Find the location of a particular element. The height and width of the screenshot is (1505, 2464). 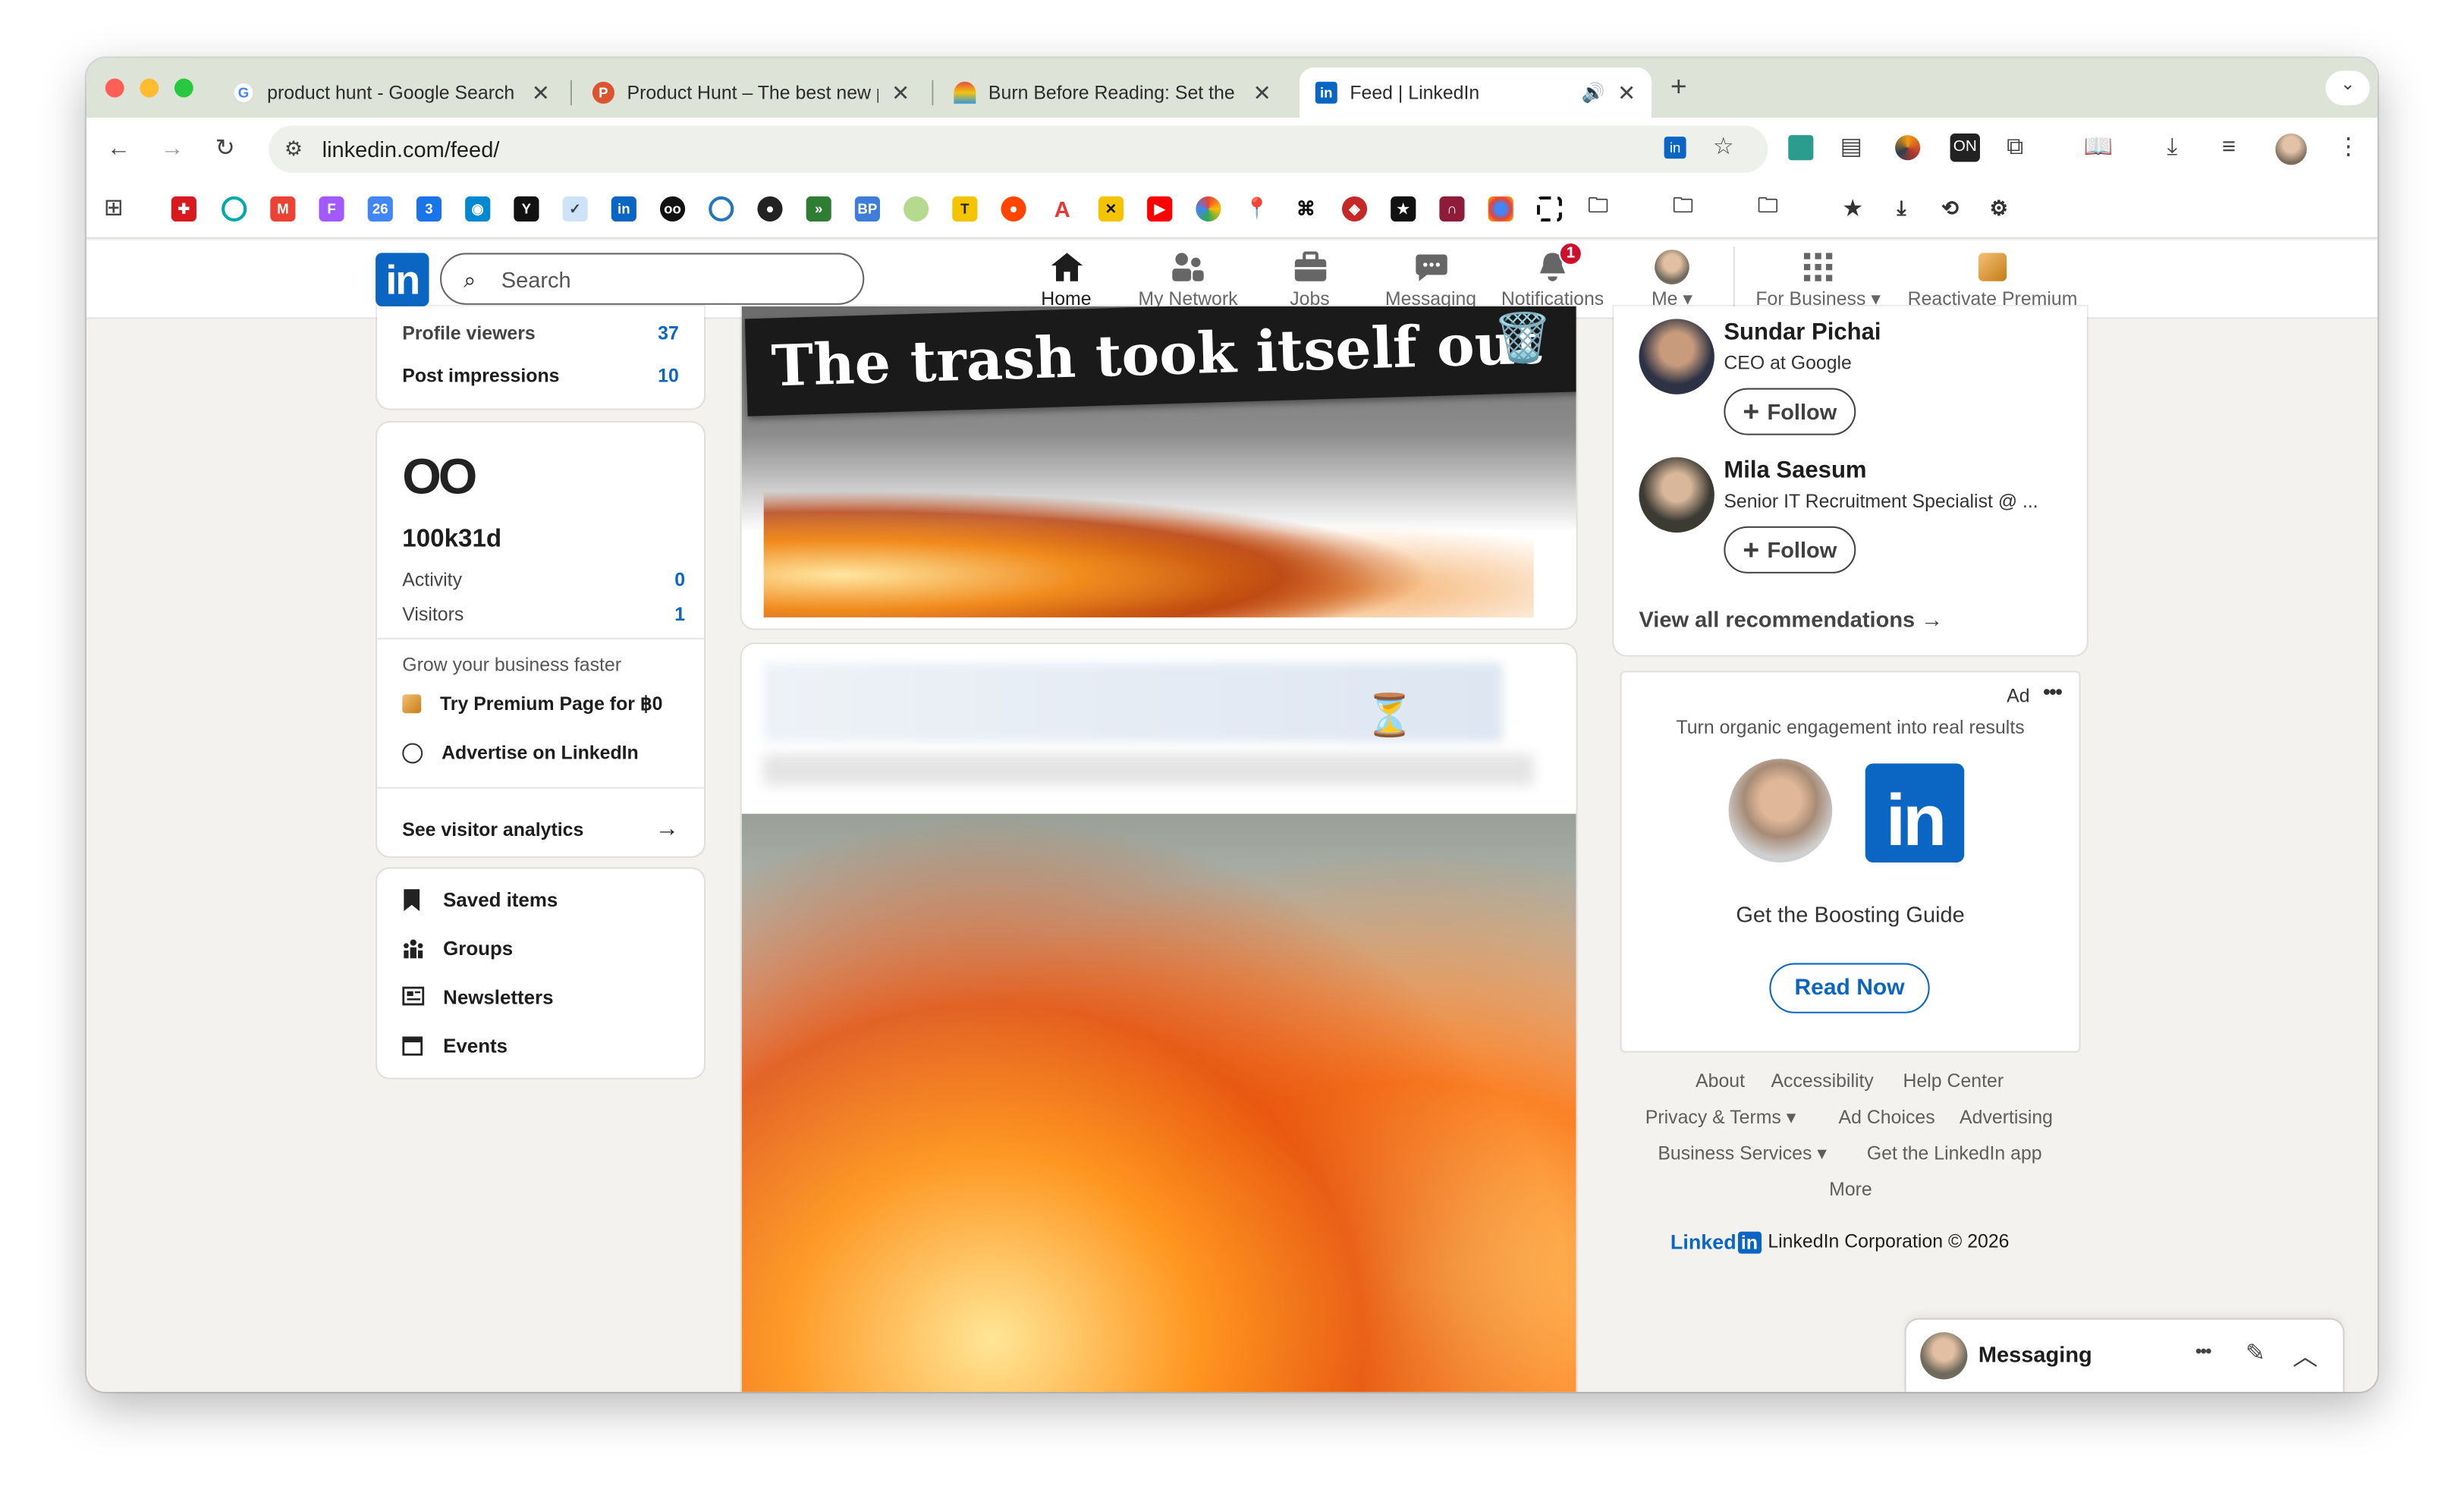

linkedin-logo: in is located at coordinates (402, 280).